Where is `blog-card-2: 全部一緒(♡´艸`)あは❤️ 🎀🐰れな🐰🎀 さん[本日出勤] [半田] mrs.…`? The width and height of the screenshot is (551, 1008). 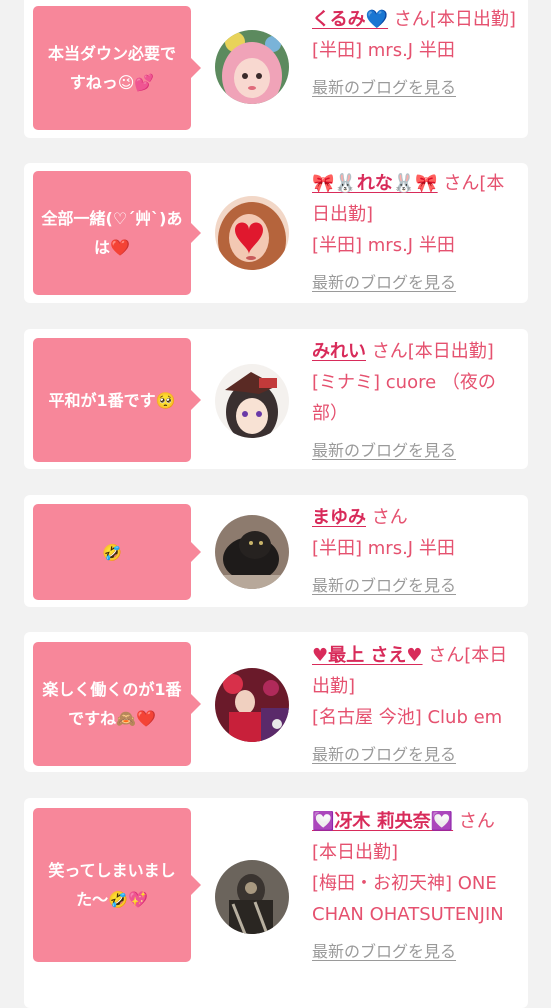
blog-card-2: 全部一緒(♡´艸`)あは❤️ 🎀🐰れな🐰🎀 さん[本日出勤] [半田] mrs.… is located at coordinates (276, 233).